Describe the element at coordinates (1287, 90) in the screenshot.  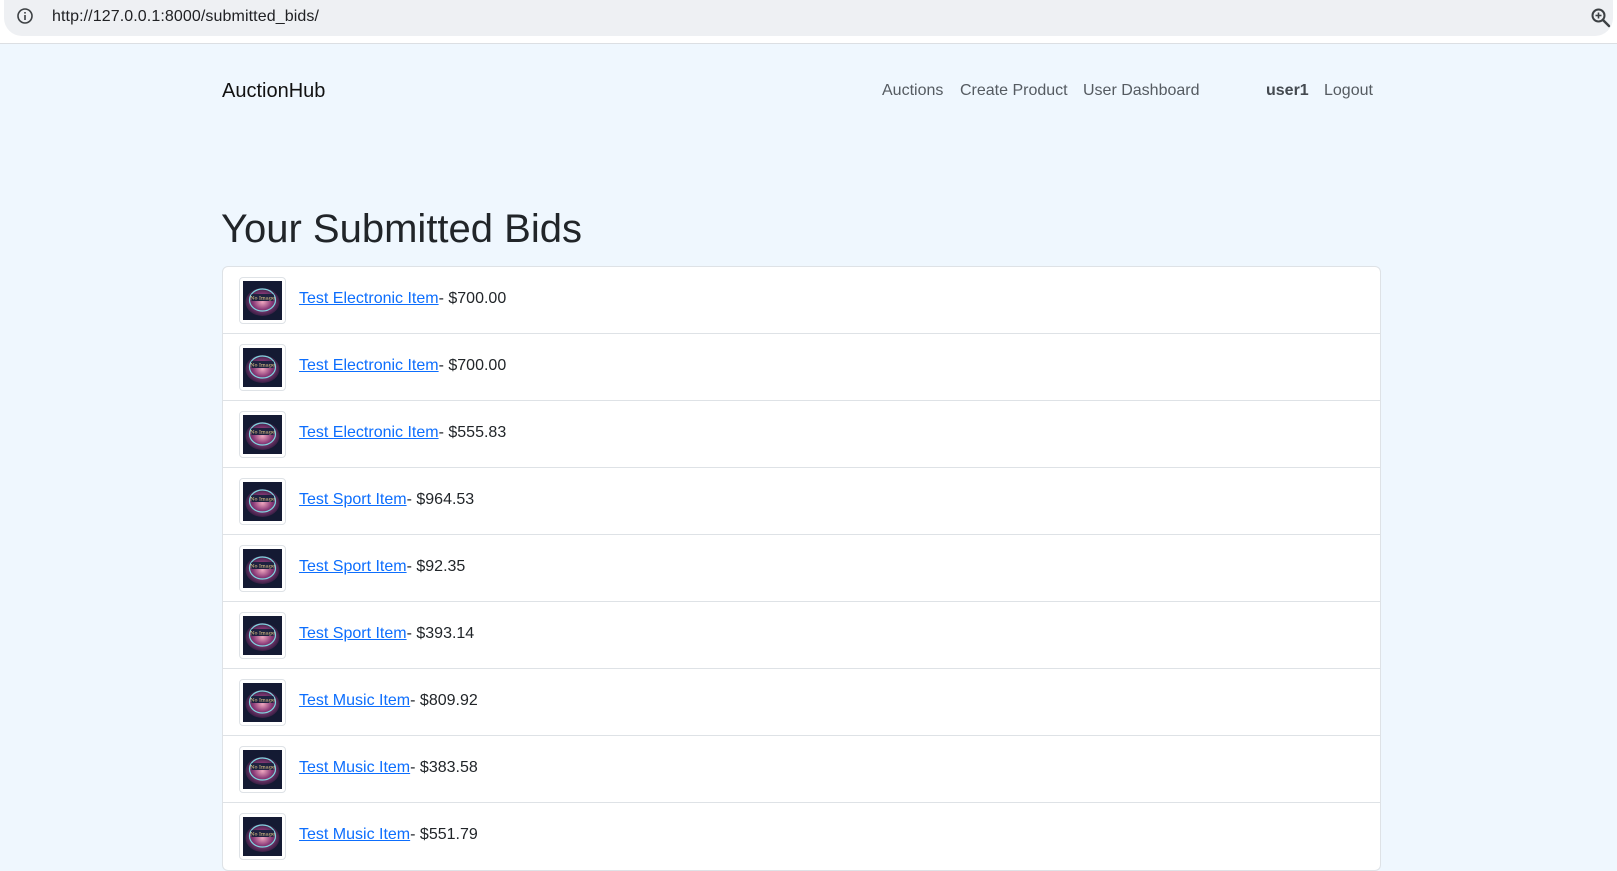
I see `nav-username: user1` at that location.